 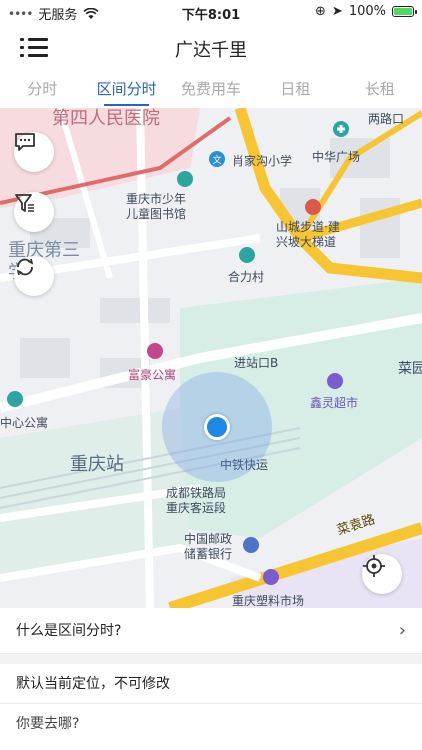 What do you see at coordinates (25, 267) in the screenshot?
I see `refresh-icon` at bounding box center [25, 267].